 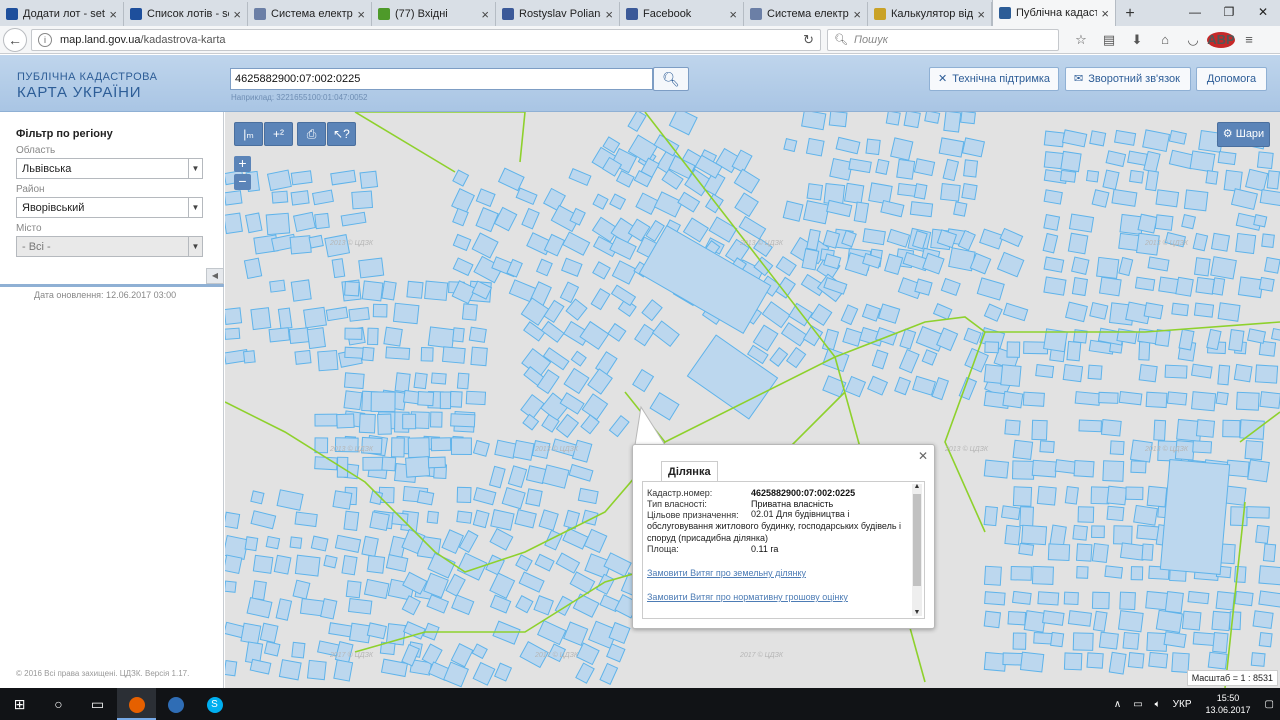 What do you see at coordinates (45, 39) in the screenshot?
I see `site-info-icon: i` at bounding box center [45, 39].